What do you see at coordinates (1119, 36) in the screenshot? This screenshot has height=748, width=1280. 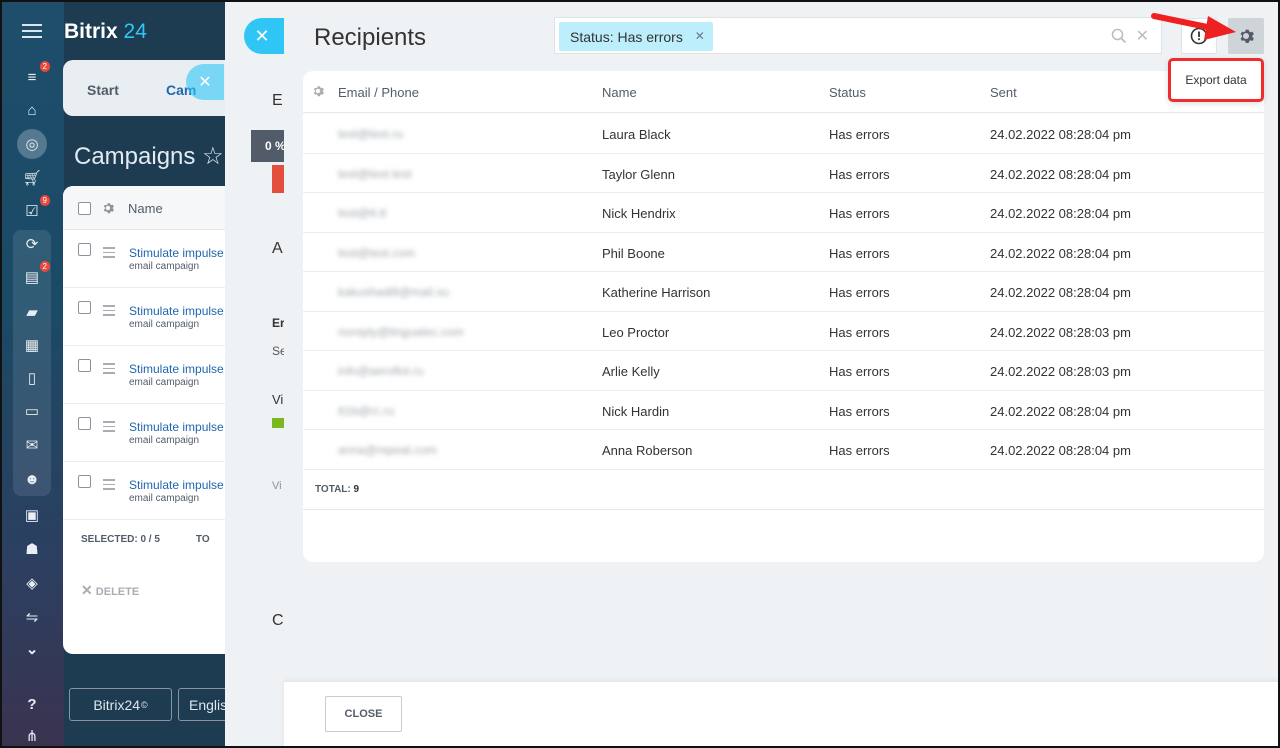 I see `search-icon` at bounding box center [1119, 36].